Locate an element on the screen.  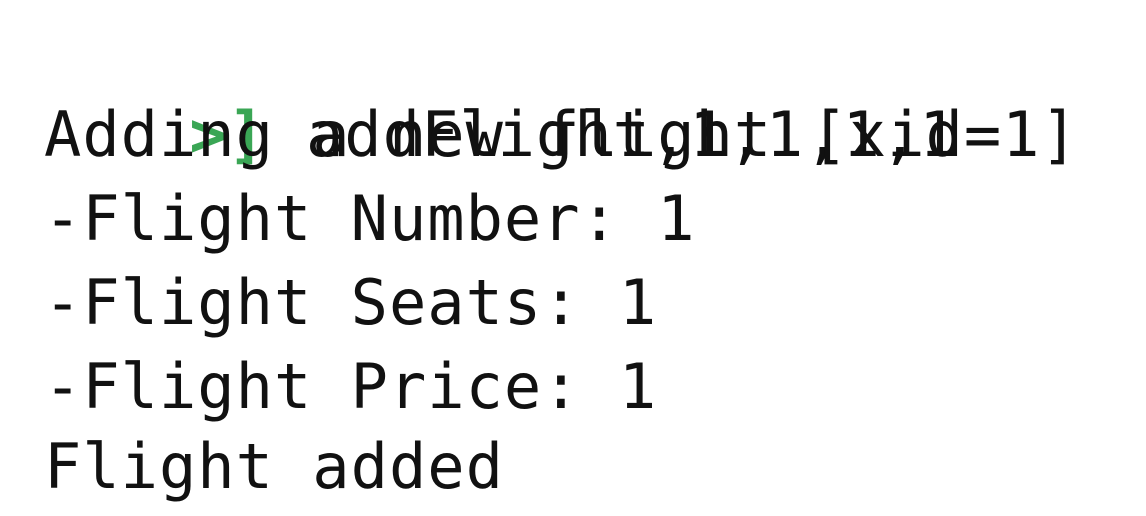
output-line-5: Flight added is located at coordinates (274, 466).